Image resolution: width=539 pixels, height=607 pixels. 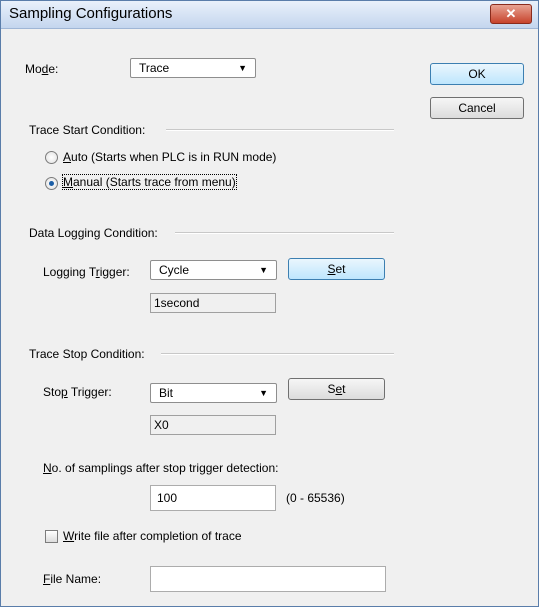 I want to click on trace-stop-separator, so click(x=277, y=354).